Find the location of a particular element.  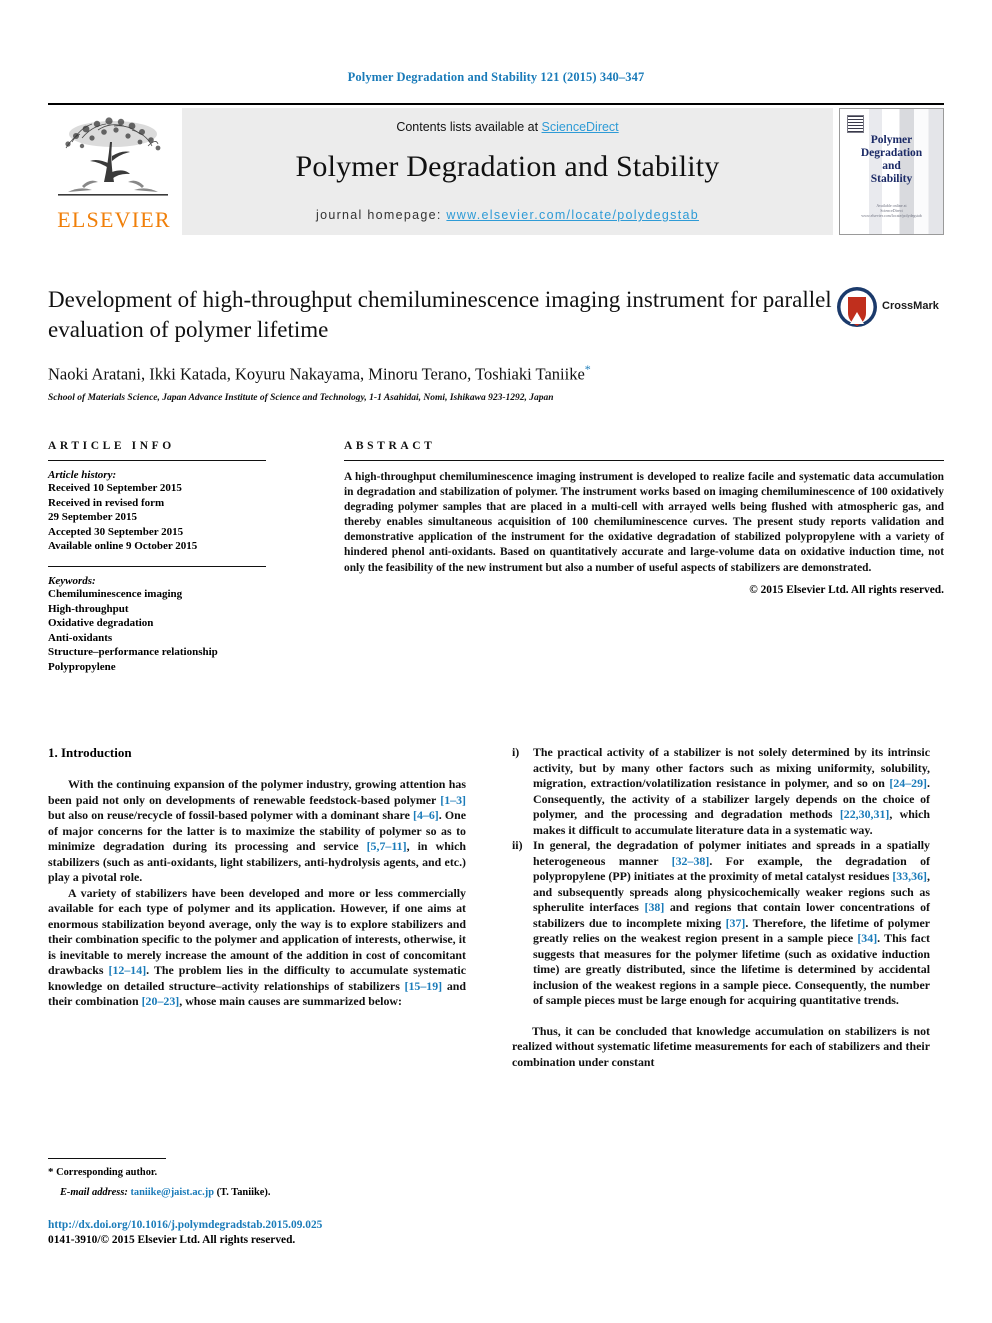

cover-title: Polymer Degradation and Stability is located at coordinates (891, 160).